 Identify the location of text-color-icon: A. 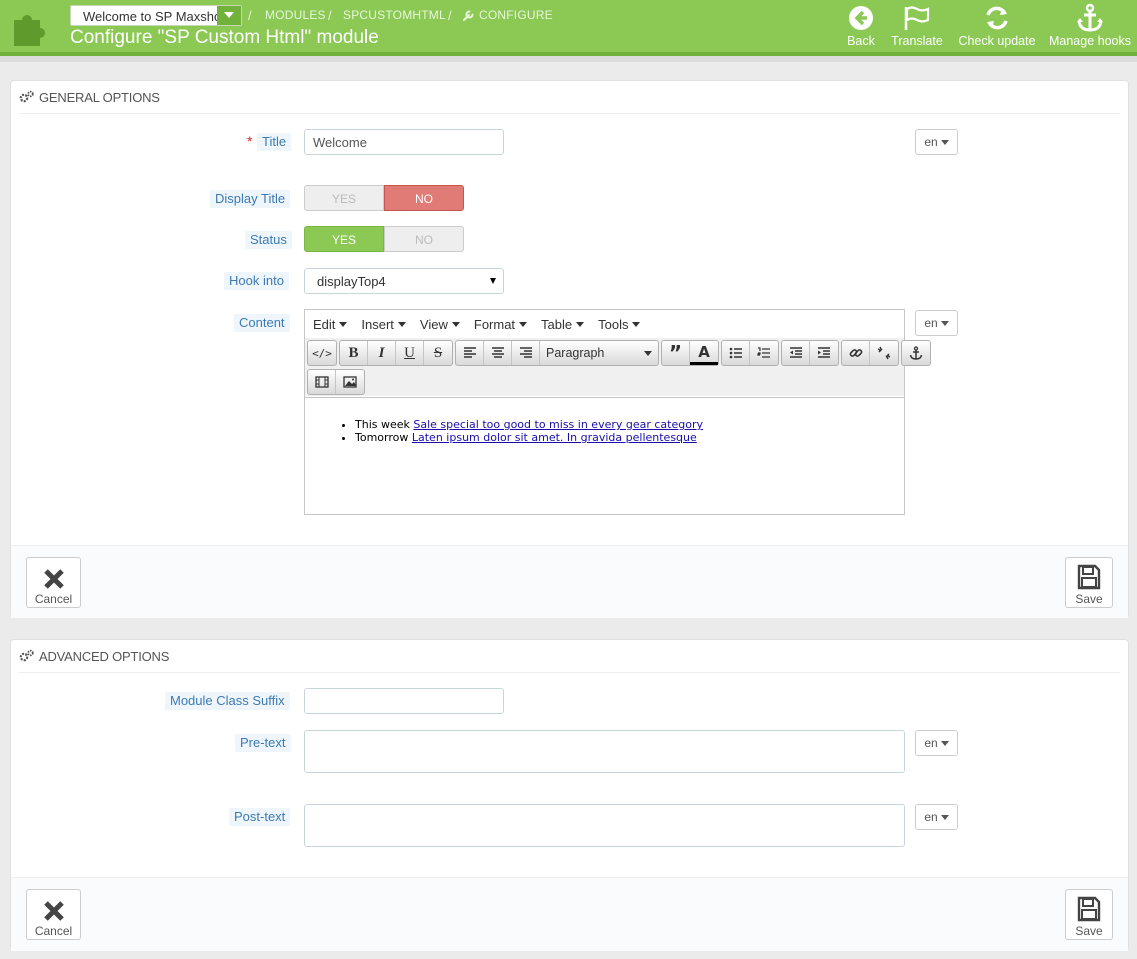
(704, 353).